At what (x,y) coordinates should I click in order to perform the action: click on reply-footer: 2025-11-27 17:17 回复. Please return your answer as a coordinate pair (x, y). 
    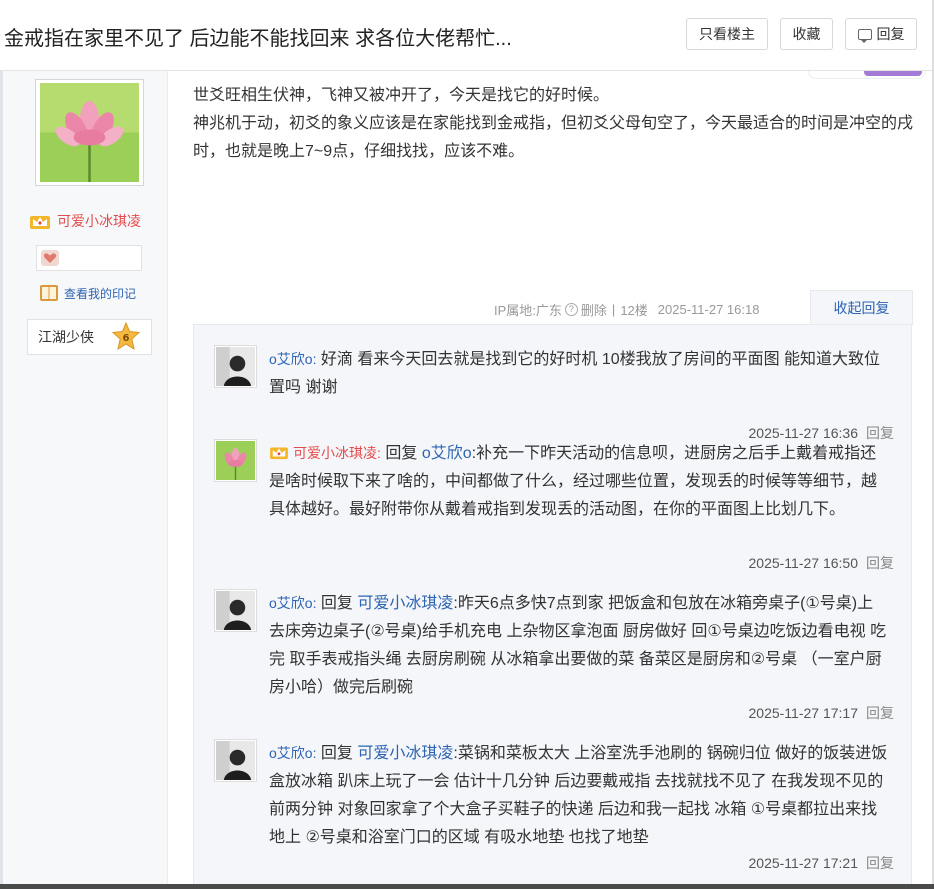
    Looking at the image, I should click on (822, 713).